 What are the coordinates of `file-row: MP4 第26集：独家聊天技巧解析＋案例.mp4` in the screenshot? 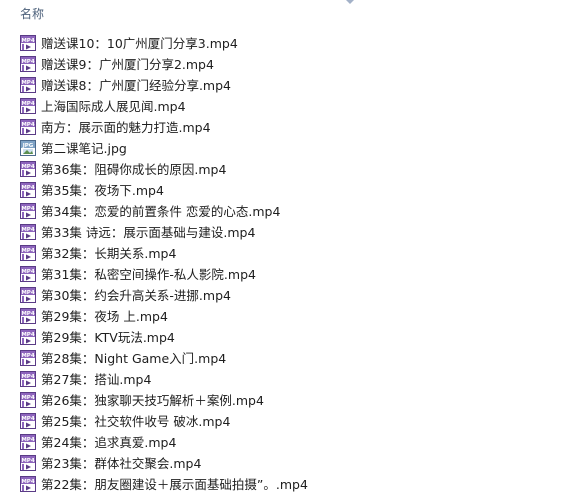 It's located at (281, 400).